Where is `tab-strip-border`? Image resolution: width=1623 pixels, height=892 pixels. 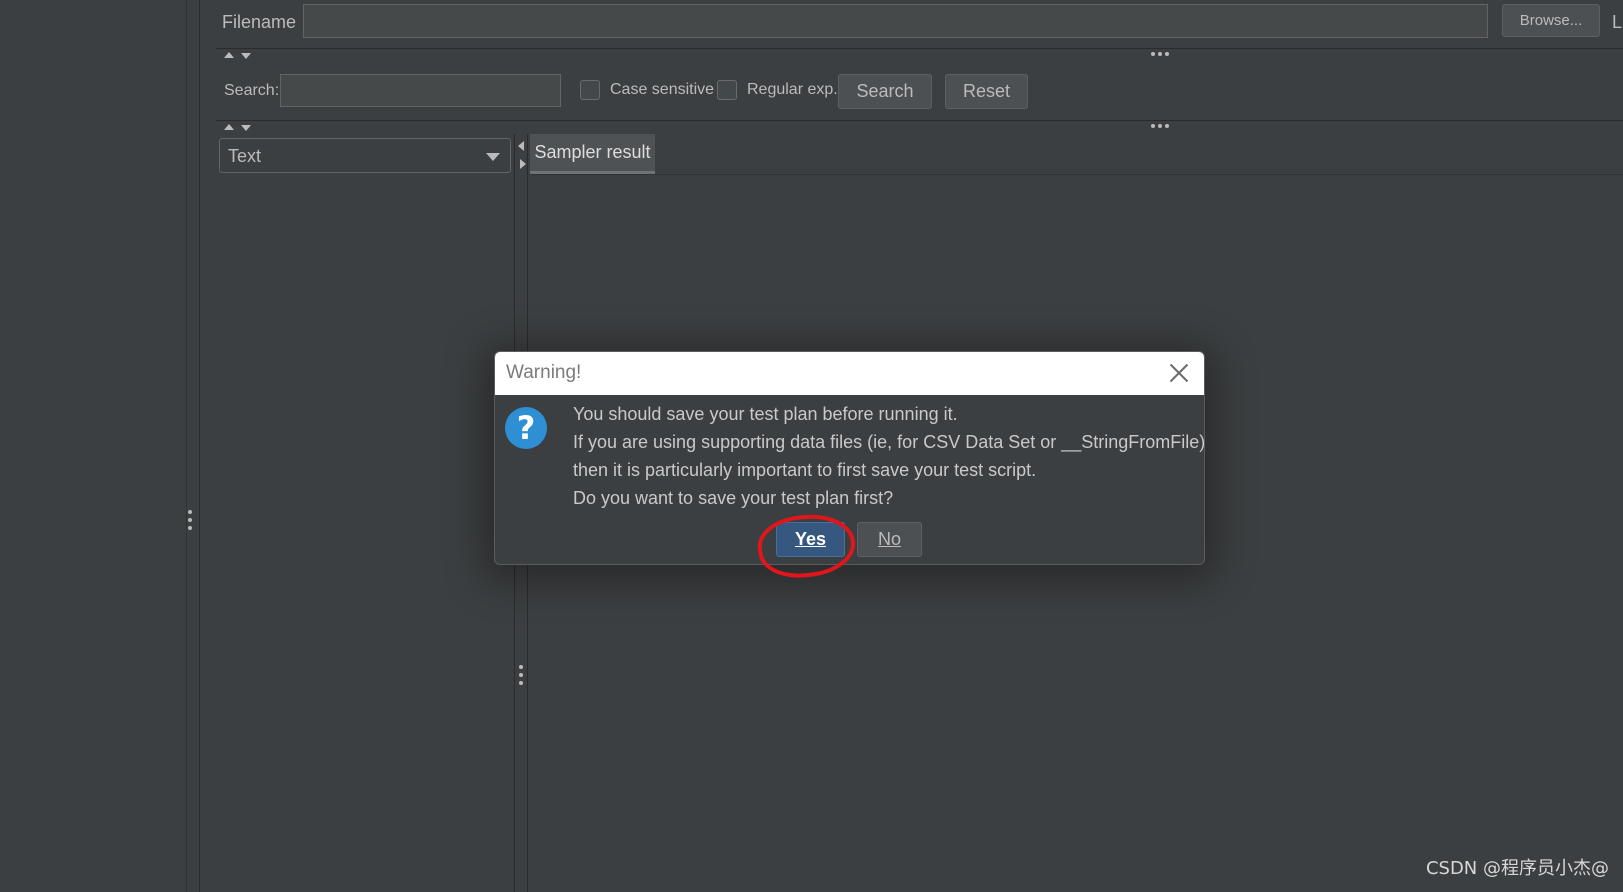 tab-strip-border is located at coordinates (1076, 174).